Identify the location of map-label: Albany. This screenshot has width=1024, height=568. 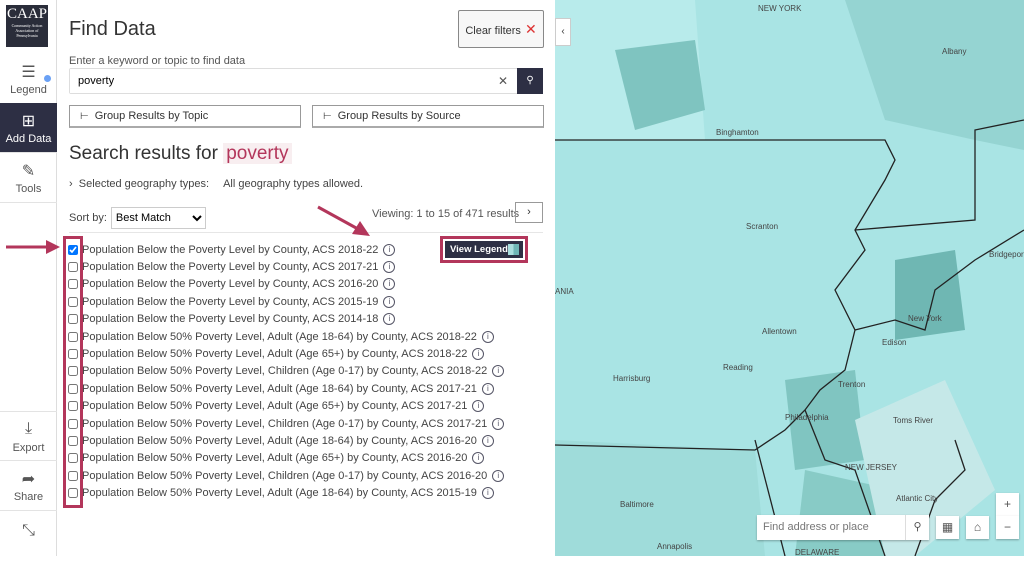
(954, 51).